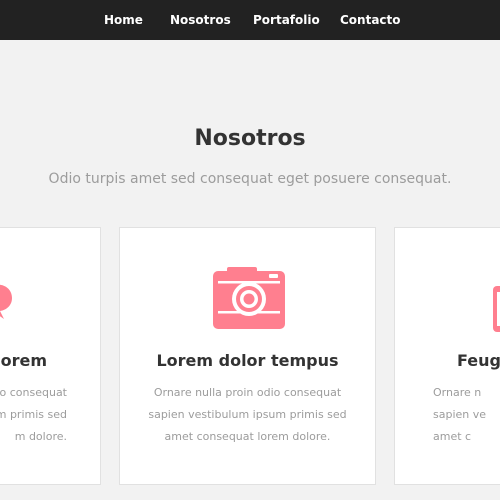 The image size is (500, 500). Describe the element at coordinates (286, 20) in the screenshot. I see `nav-link-portafolio: Portafolio` at that location.